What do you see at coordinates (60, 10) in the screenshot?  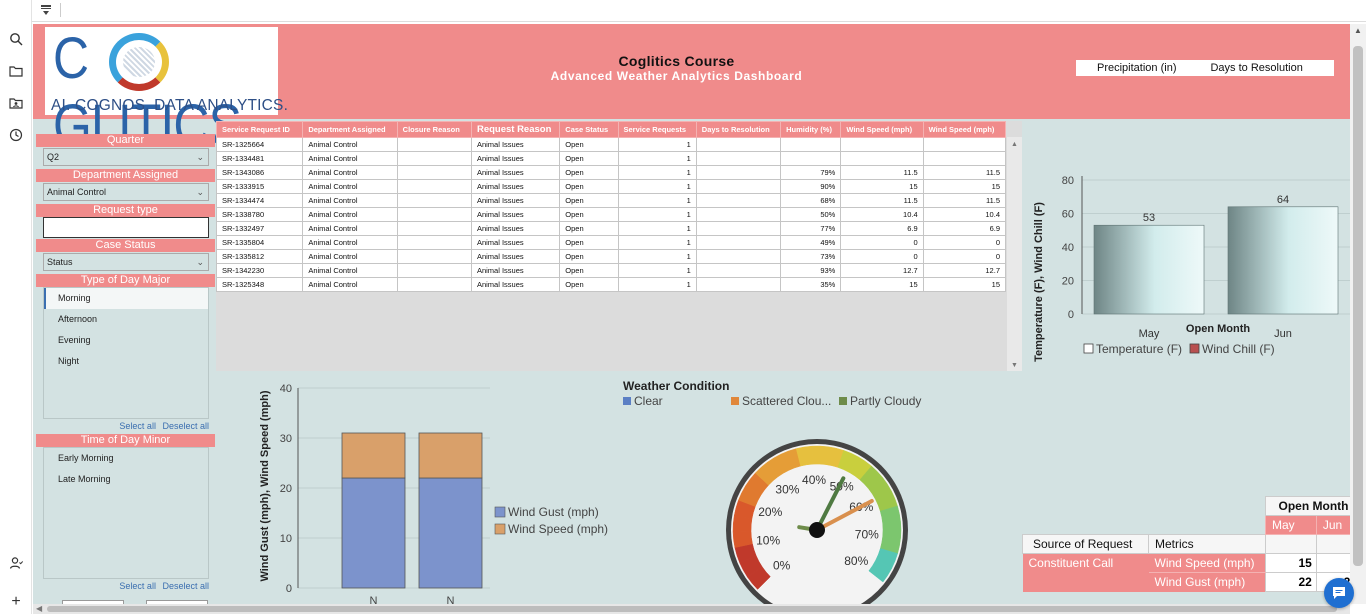 I see `toolbar-divider` at bounding box center [60, 10].